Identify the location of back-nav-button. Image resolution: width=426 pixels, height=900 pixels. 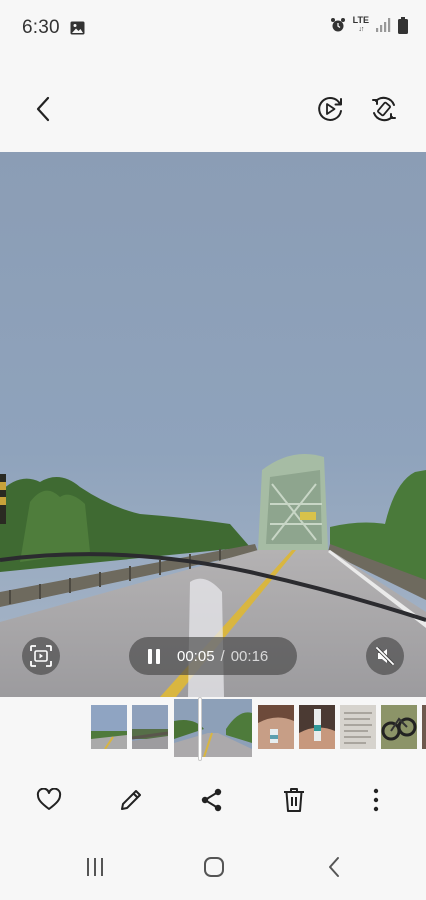
(334, 867).